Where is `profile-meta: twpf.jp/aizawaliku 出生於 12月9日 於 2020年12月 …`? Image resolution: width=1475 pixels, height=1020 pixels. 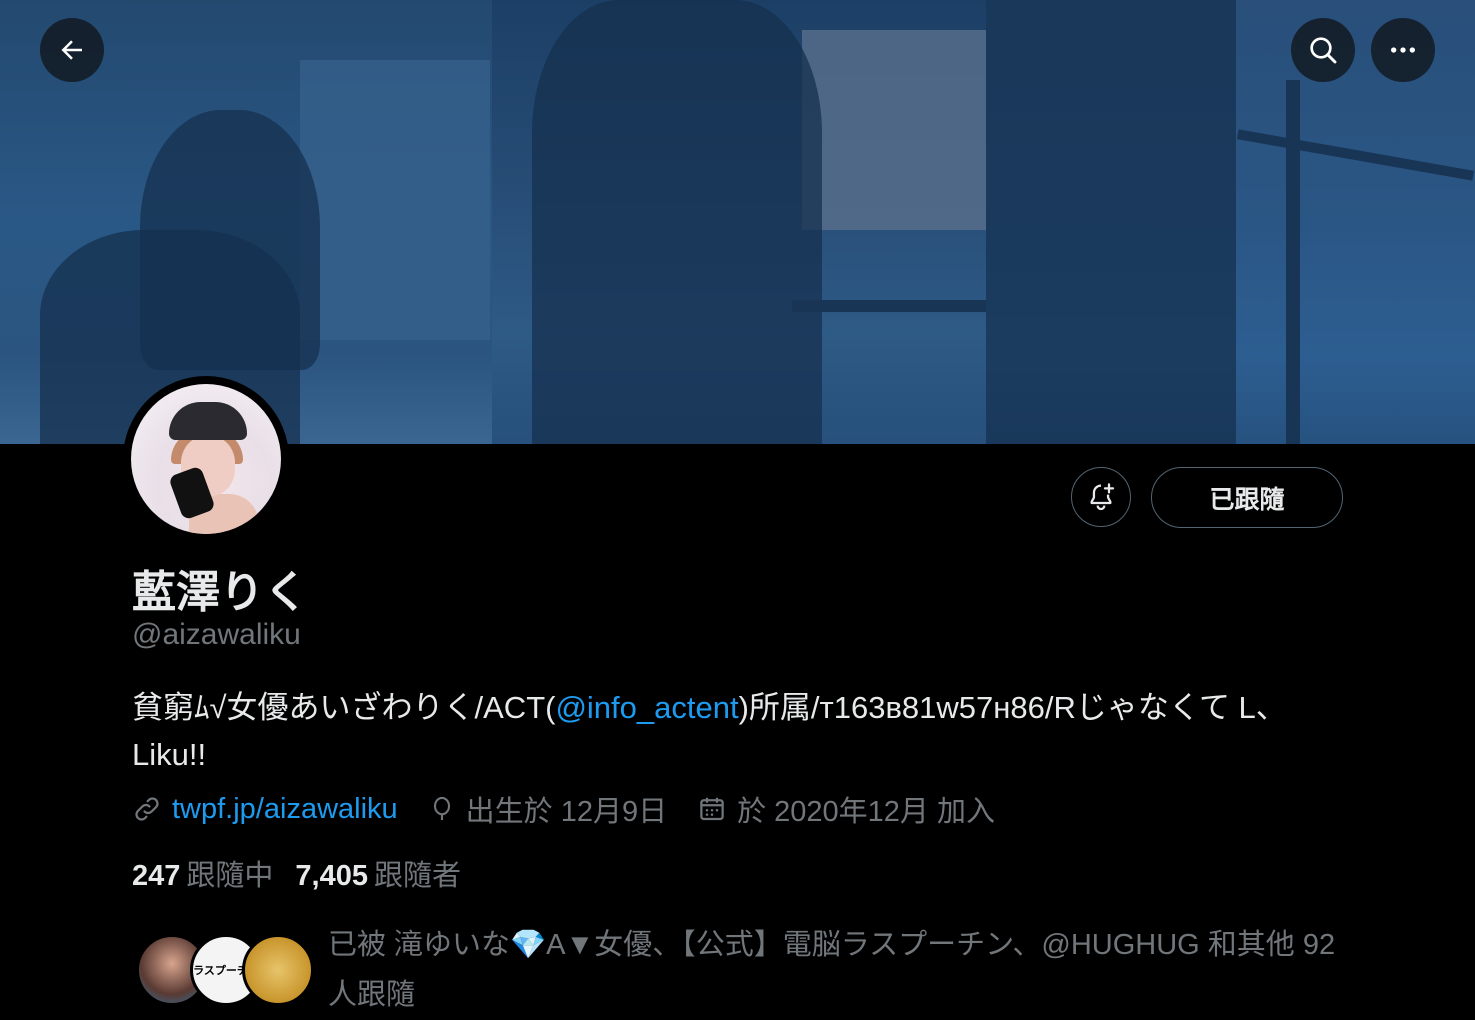
profile-meta: twpf.jp/aizawaliku 出生於 12月9日 於 2020年12月 … is located at coordinates (578, 809).